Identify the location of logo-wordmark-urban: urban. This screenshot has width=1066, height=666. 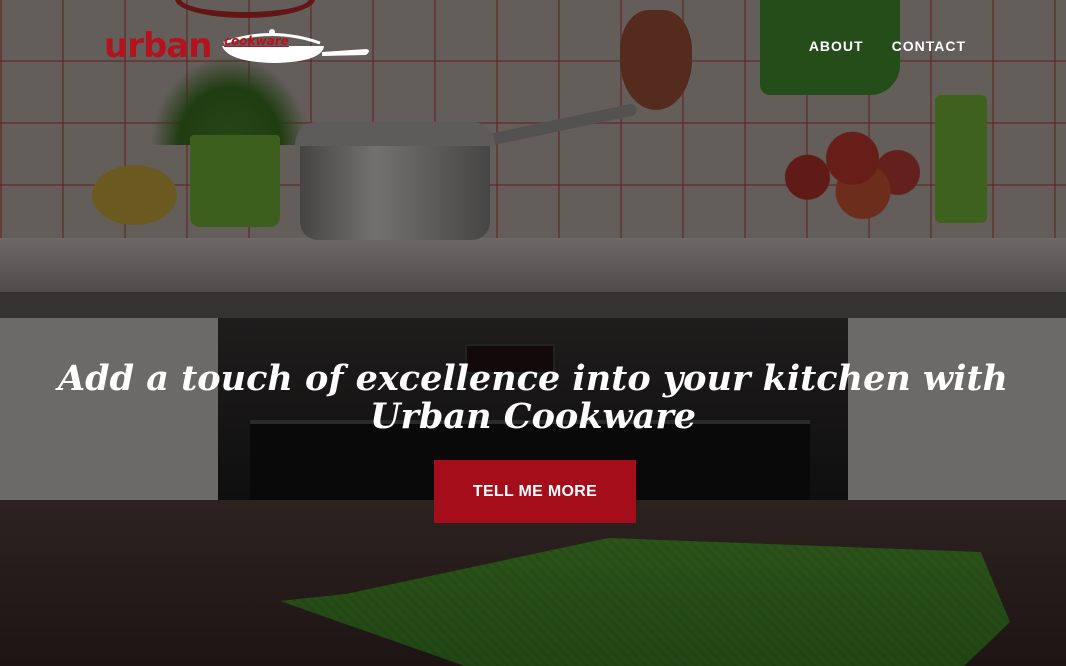
(158, 46).